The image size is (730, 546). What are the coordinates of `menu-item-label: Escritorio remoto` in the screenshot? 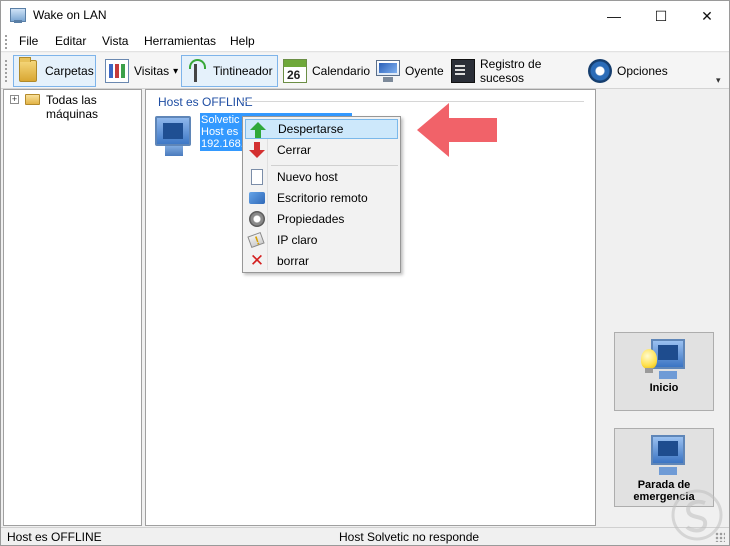 It's located at (322, 198).